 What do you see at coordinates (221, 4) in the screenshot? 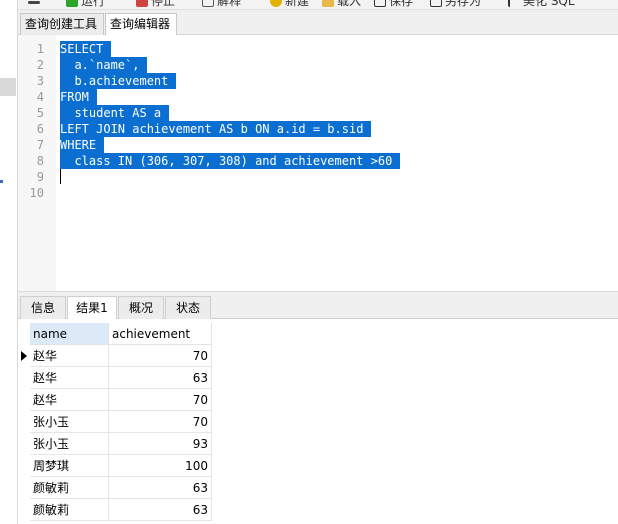
I see `explain-button: 解释` at bounding box center [221, 4].